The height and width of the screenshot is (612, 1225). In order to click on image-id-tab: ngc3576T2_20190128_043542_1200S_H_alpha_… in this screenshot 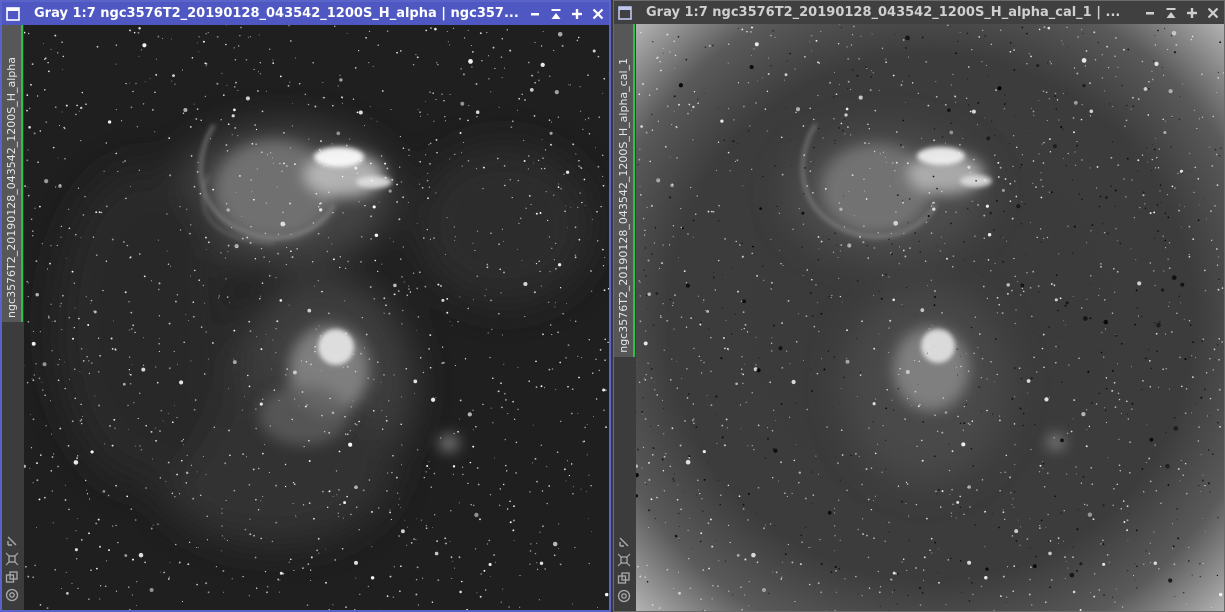, I will do `click(624, 190)`.